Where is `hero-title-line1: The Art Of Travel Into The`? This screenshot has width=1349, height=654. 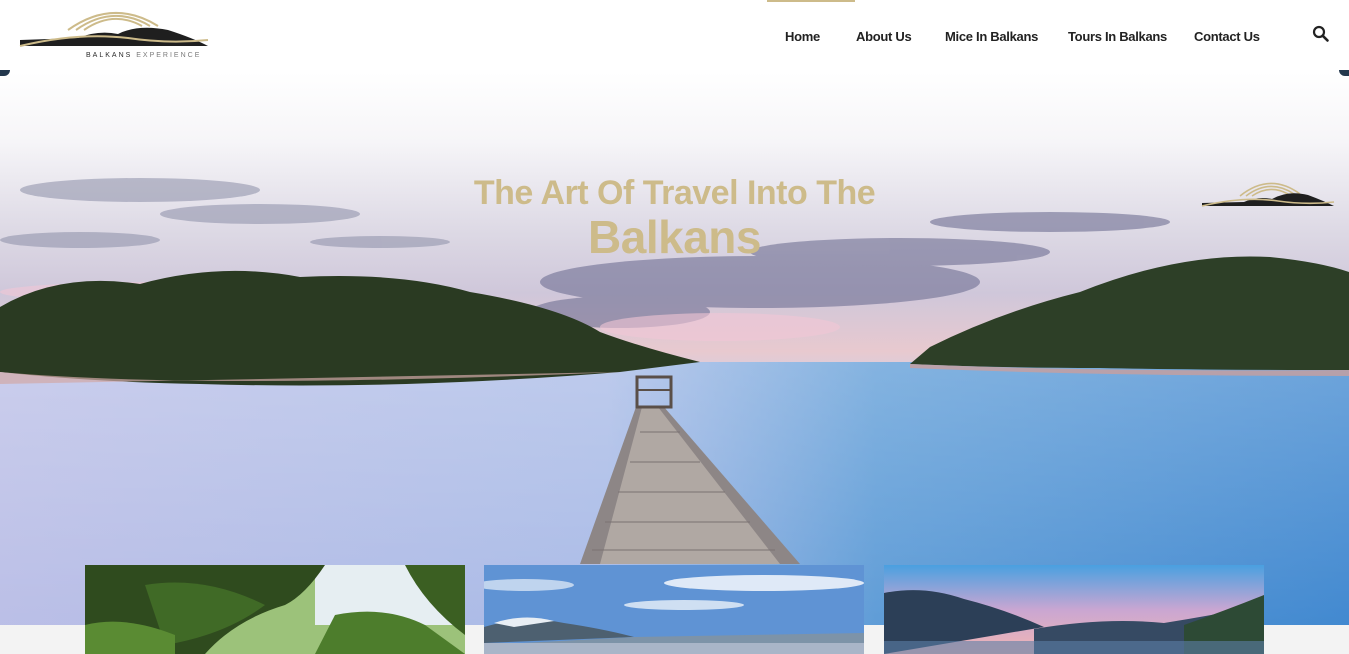 hero-title-line1: The Art Of Travel Into The is located at coordinates (674, 193).